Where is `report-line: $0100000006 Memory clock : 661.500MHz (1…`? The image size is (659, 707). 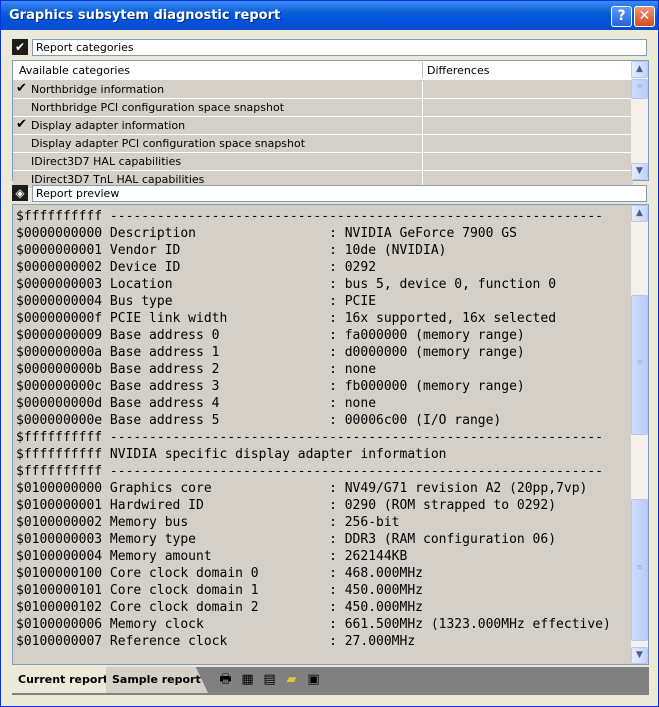
report-line: $0100000006 Memory clock : 661.500MHz (1… is located at coordinates (313, 624).